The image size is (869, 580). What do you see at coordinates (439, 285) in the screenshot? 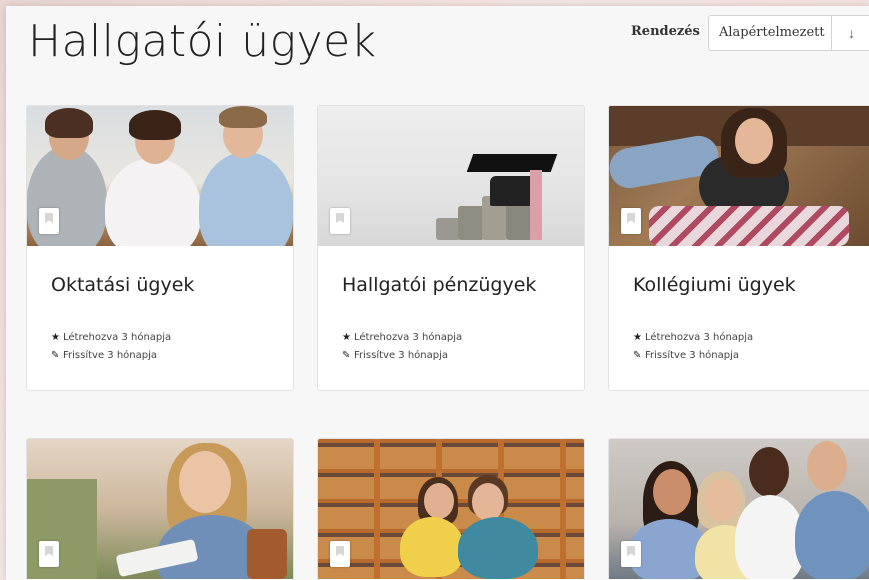
I see `card-title: Hallgatói pénzügyek` at bounding box center [439, 285].